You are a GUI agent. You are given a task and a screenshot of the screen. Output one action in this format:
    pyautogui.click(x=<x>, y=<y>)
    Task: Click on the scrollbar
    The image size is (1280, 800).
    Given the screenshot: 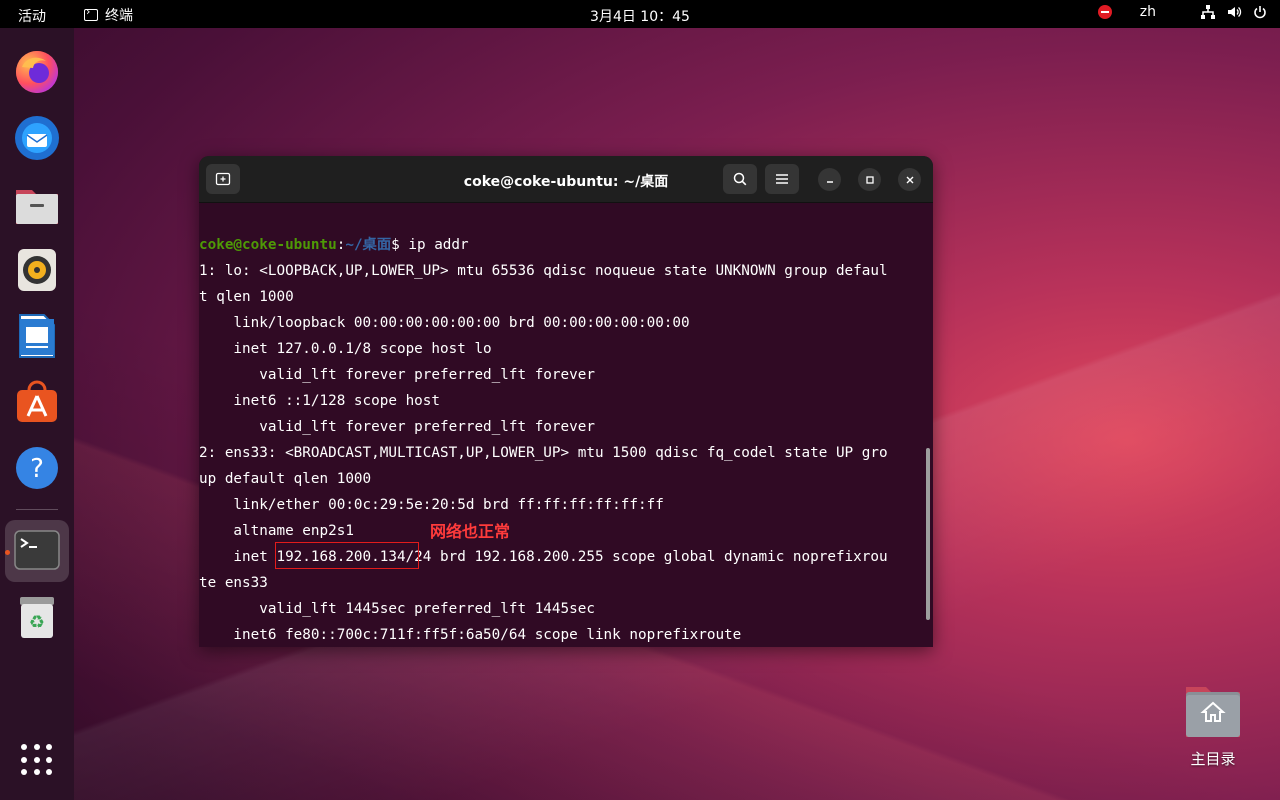 What is the action you would take?
    pyautogui.click(x=928, y=534)
    